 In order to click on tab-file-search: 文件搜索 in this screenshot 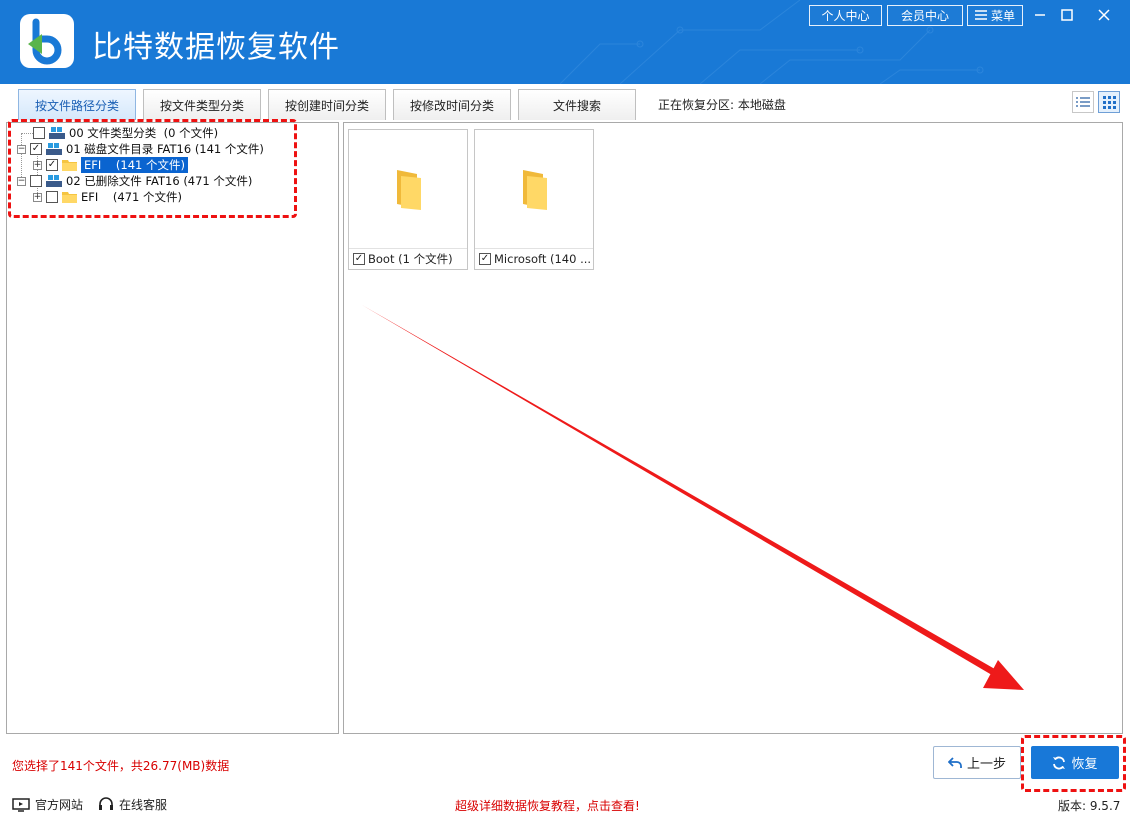, I will do `click(577, 104)`.